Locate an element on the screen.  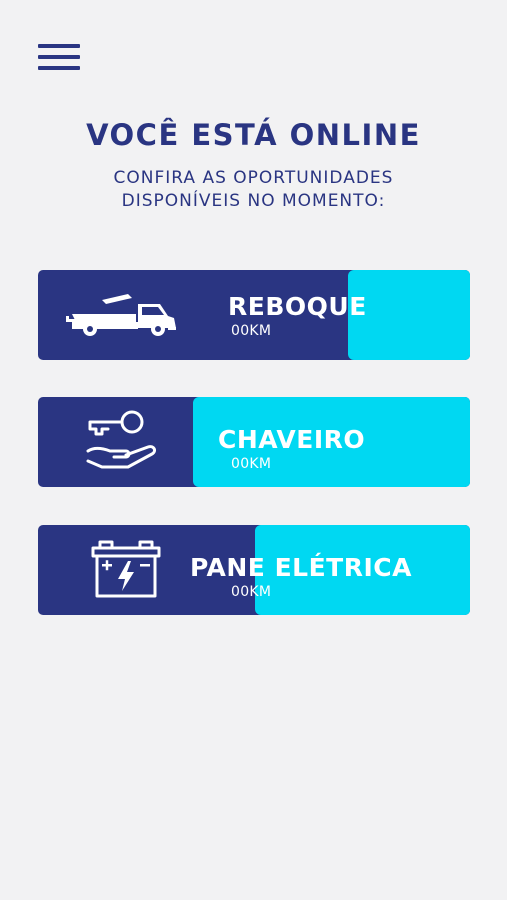
car-battery-icon is located at coordinates (126, 569).